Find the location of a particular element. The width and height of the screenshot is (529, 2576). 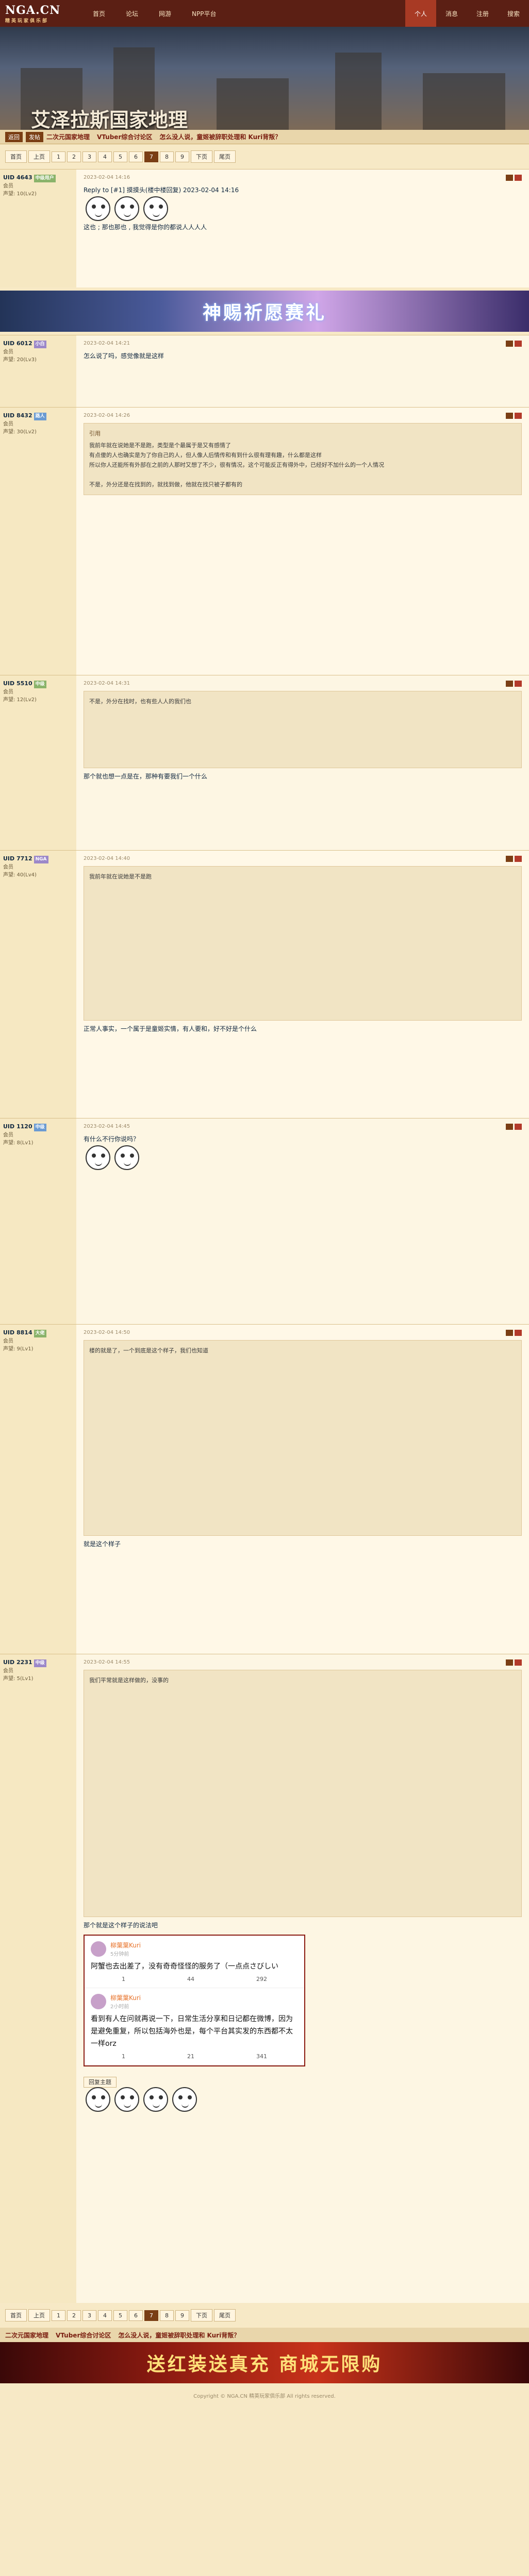

user-panel: UID 8432 路人 会员 声望: 30(Lv2) is located at coordinates (38, 541).